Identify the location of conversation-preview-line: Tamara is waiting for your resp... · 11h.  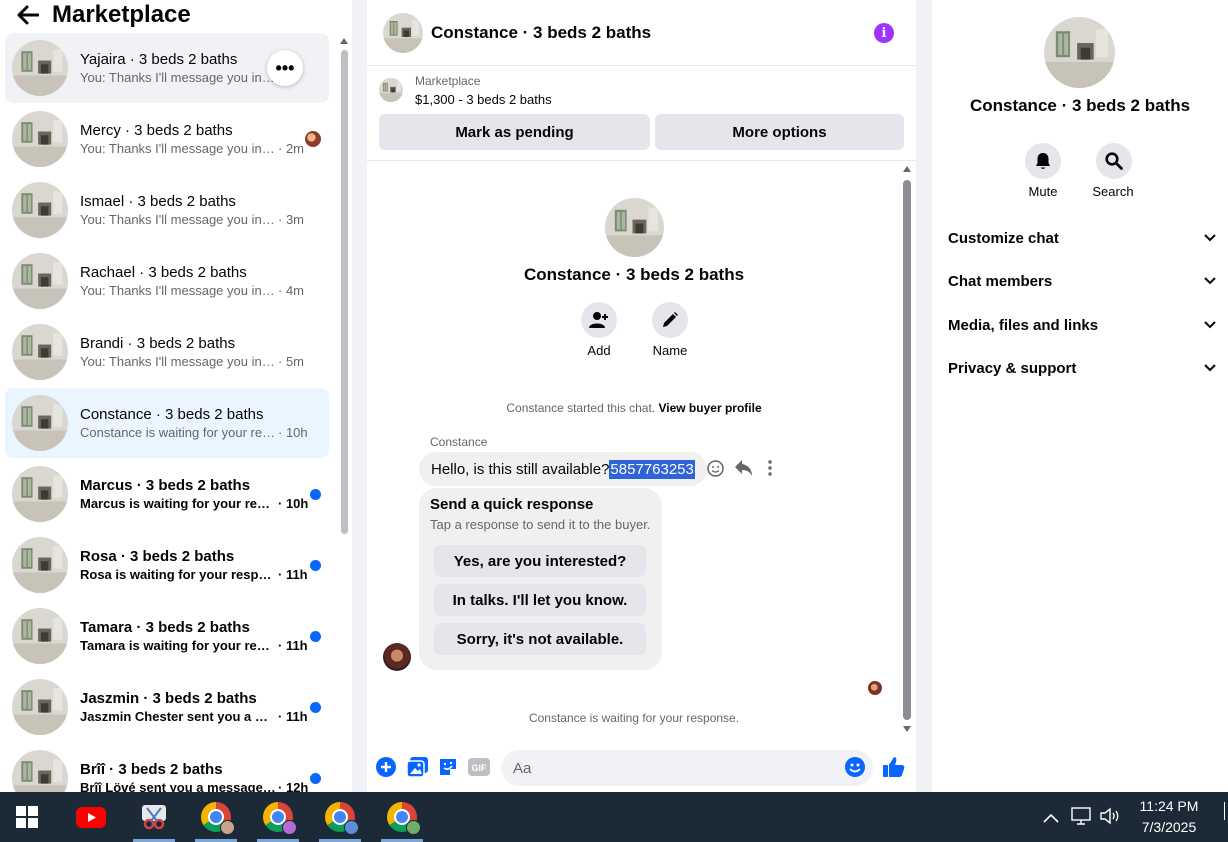
(195, 646).